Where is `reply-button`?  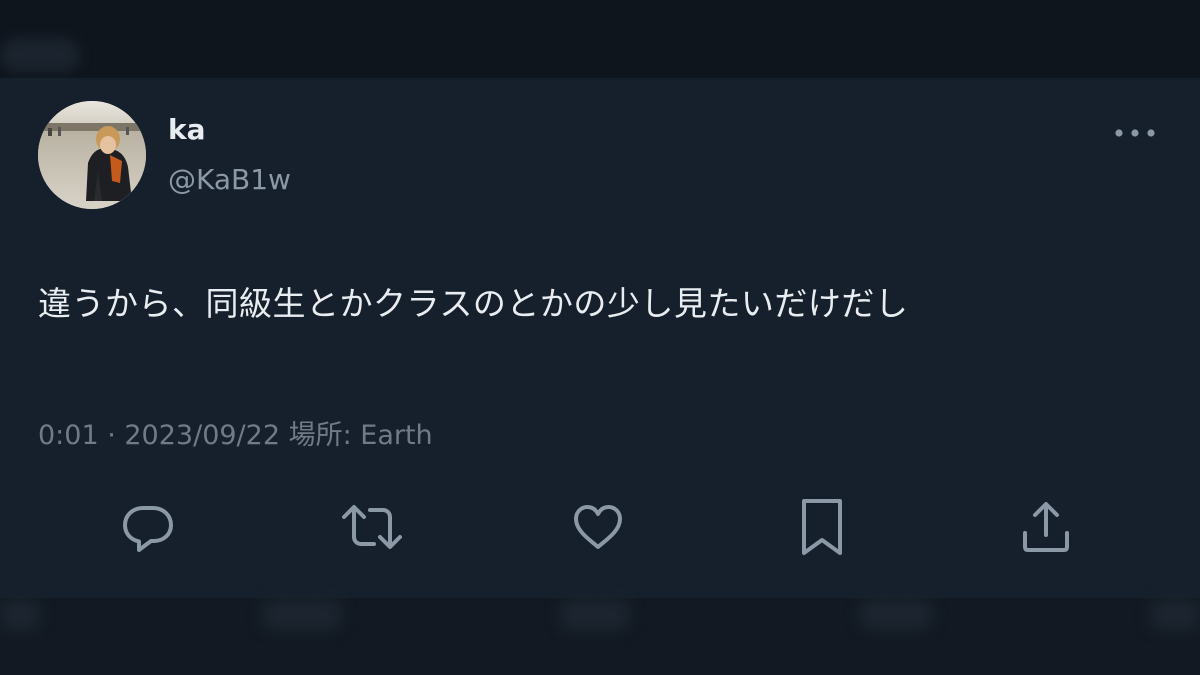 reply-button is located at coordinates (148, 527).